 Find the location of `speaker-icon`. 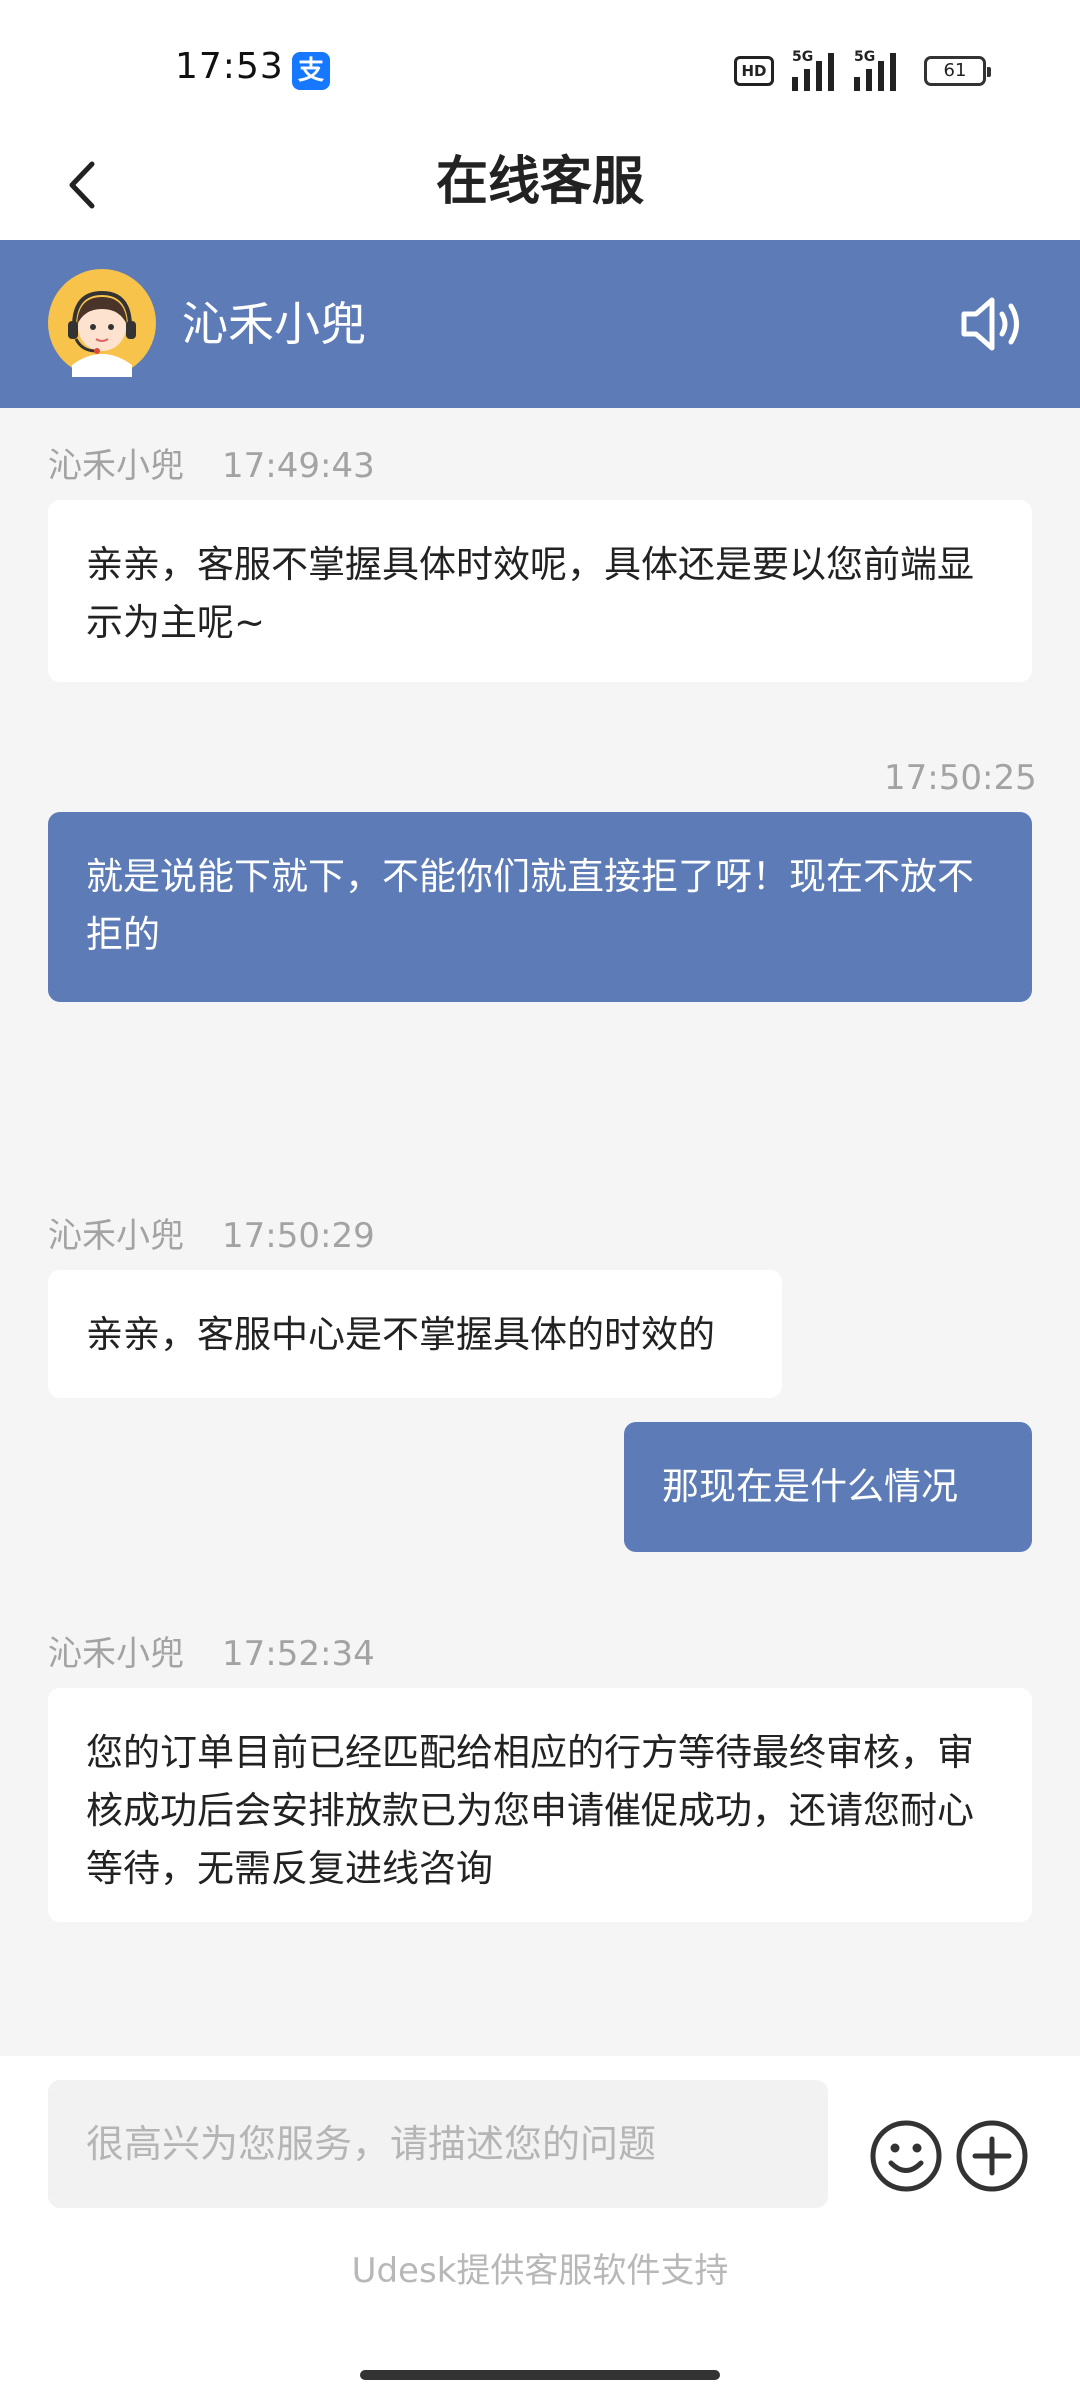

speaker-icon is located at coordinates (990, 324).